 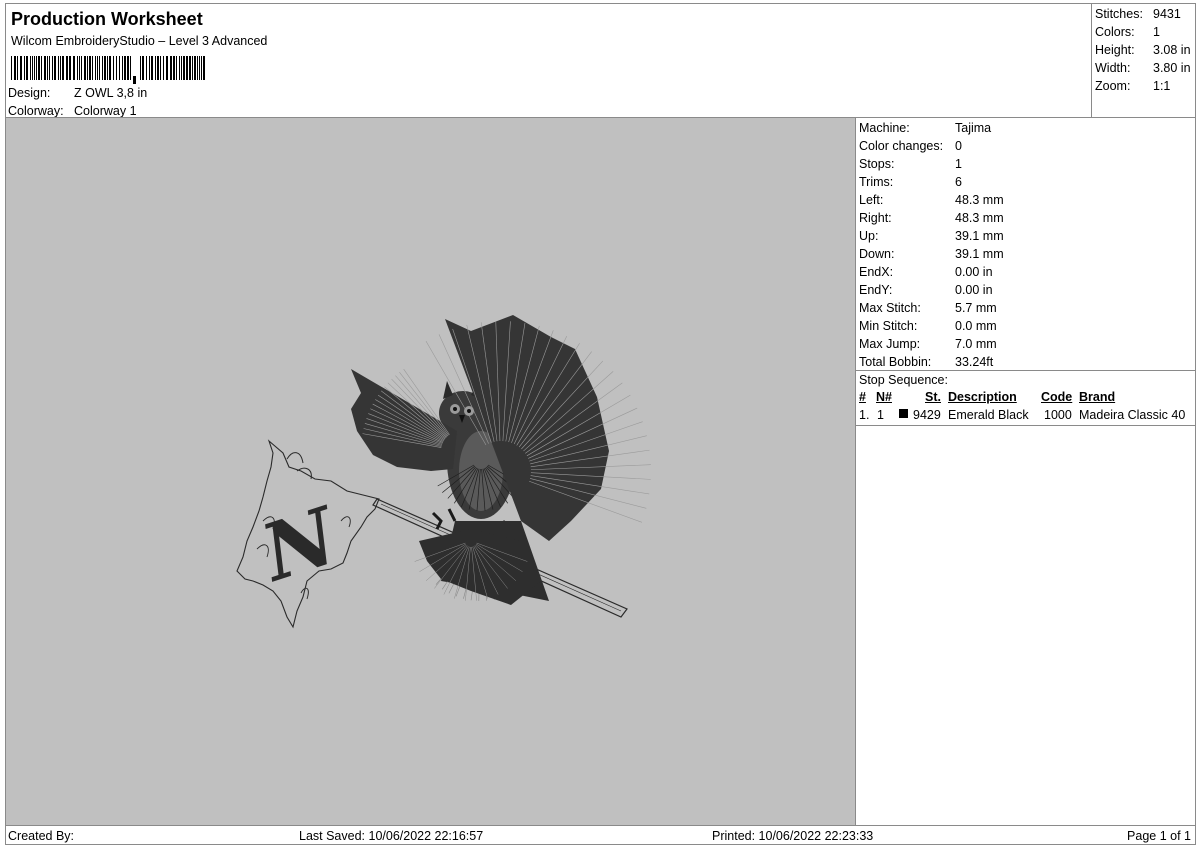 What do you see at coordinates (1115, 32) in the screenshot?
I see `colors-label: Colors:` at bounding box center [1115, 32].